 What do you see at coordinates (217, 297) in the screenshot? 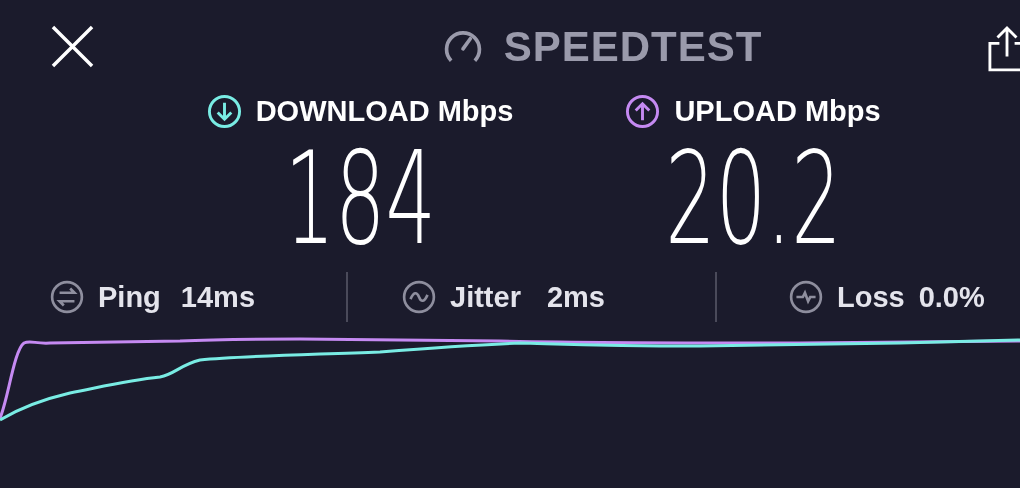
I see `stat-value: 14ms` at bounding box center [217, 297].